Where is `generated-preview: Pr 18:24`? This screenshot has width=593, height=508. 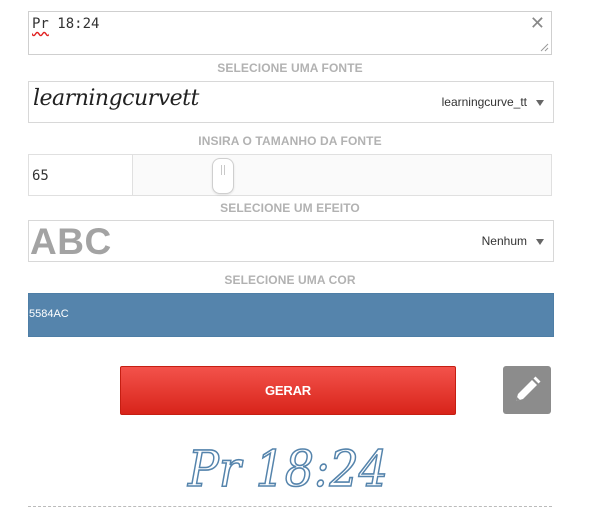
generated-preview: Pr 18:24 is located at coordinates (287, 467).